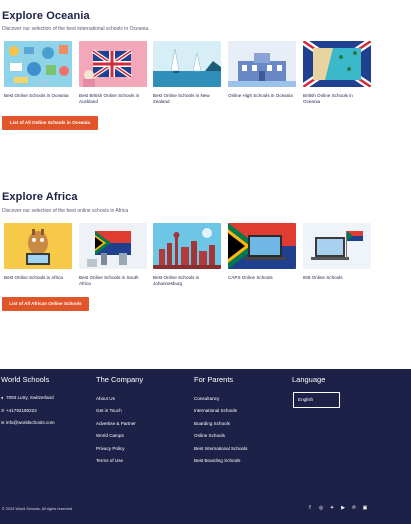  I want to click on location-icon: ●, so click(2, 397).